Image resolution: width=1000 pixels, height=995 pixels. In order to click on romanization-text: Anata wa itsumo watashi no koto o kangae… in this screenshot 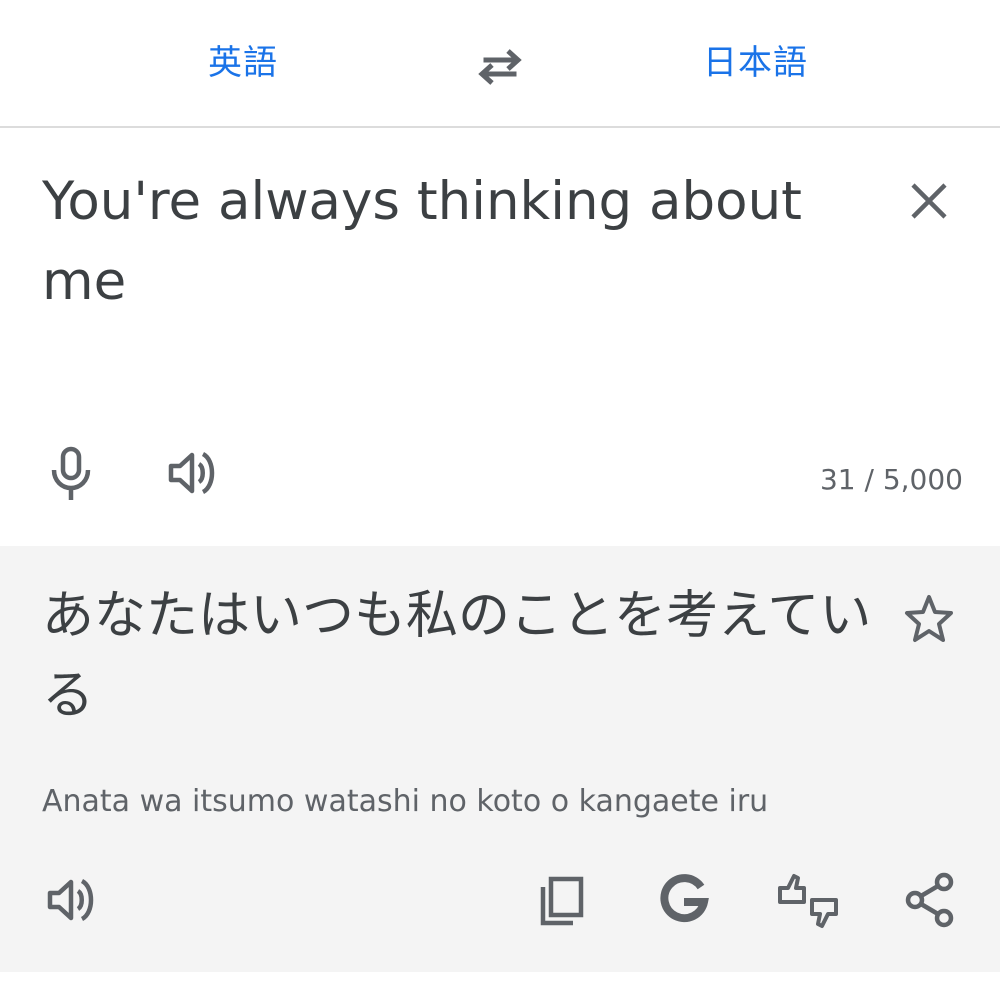, I will do `click(405, 801)`.